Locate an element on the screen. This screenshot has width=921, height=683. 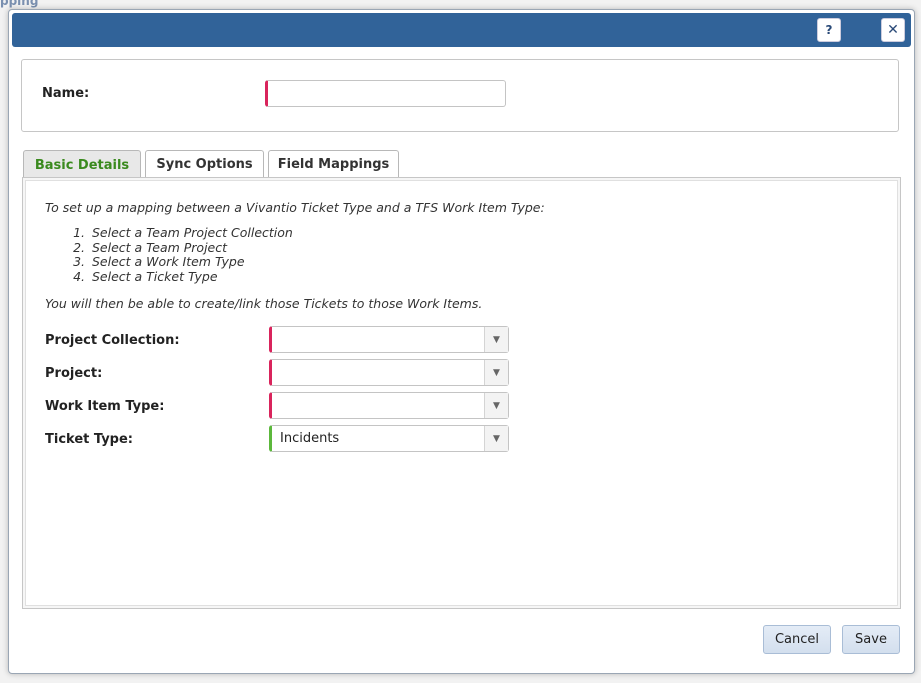
background-fragment: pping is located at coordinates (19, 4).